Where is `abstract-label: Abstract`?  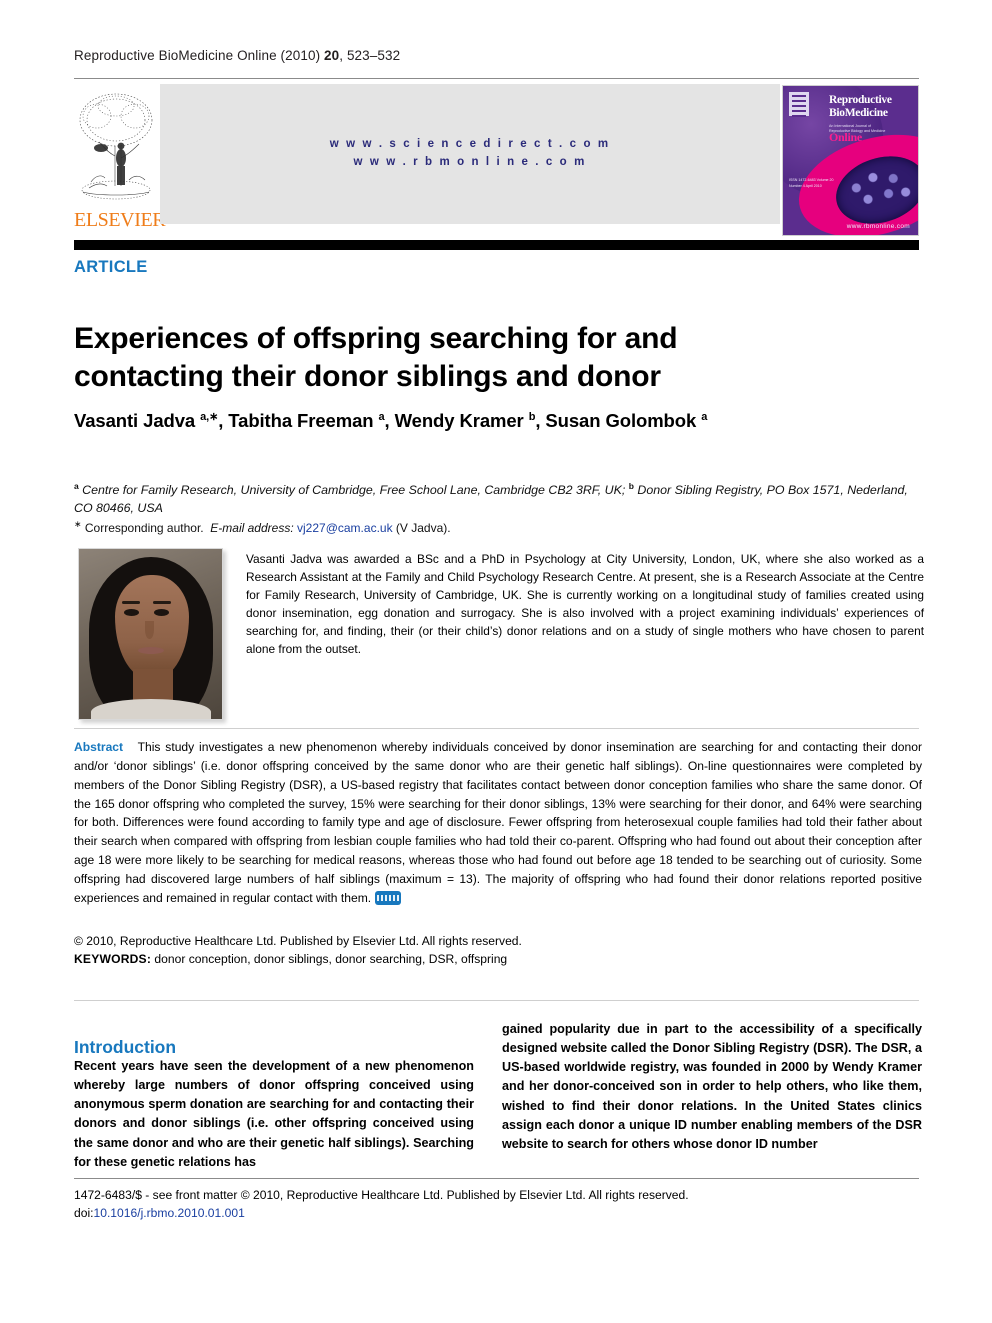 abstract-label: Abstract is located at coordinates (99, 747).